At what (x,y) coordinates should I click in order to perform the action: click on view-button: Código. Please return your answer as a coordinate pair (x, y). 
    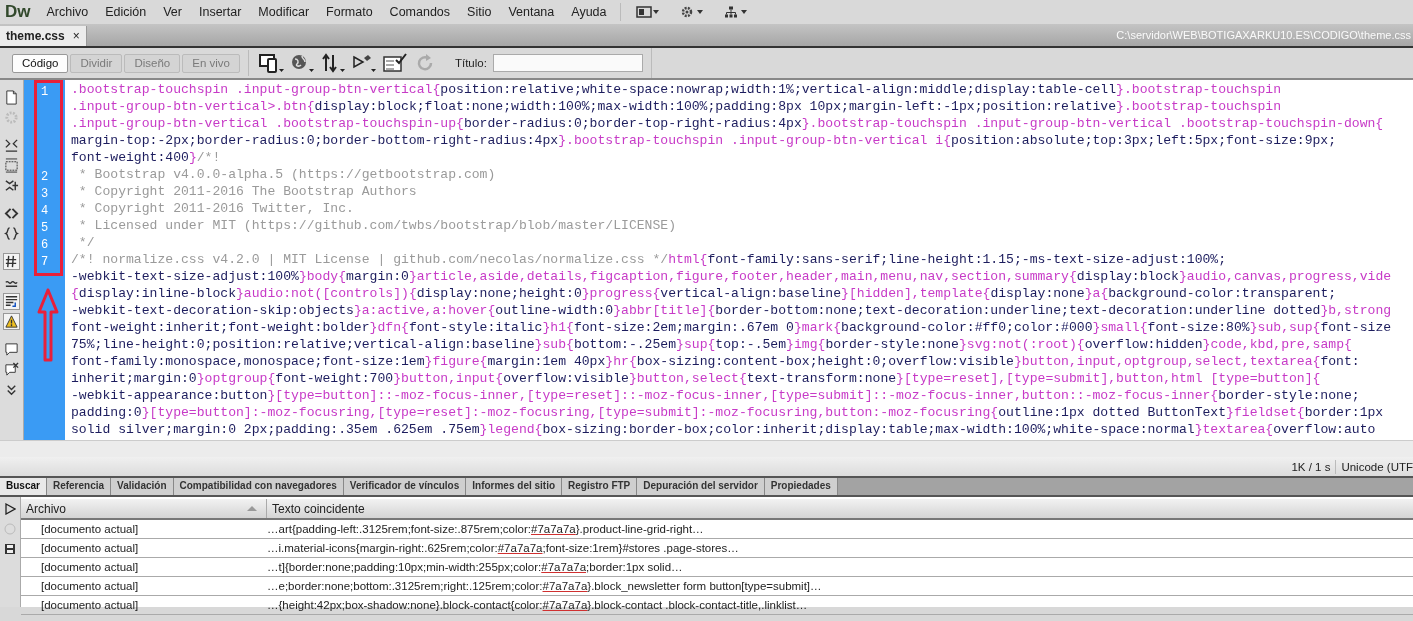
    Looking at the image, I should click on (40, 63).